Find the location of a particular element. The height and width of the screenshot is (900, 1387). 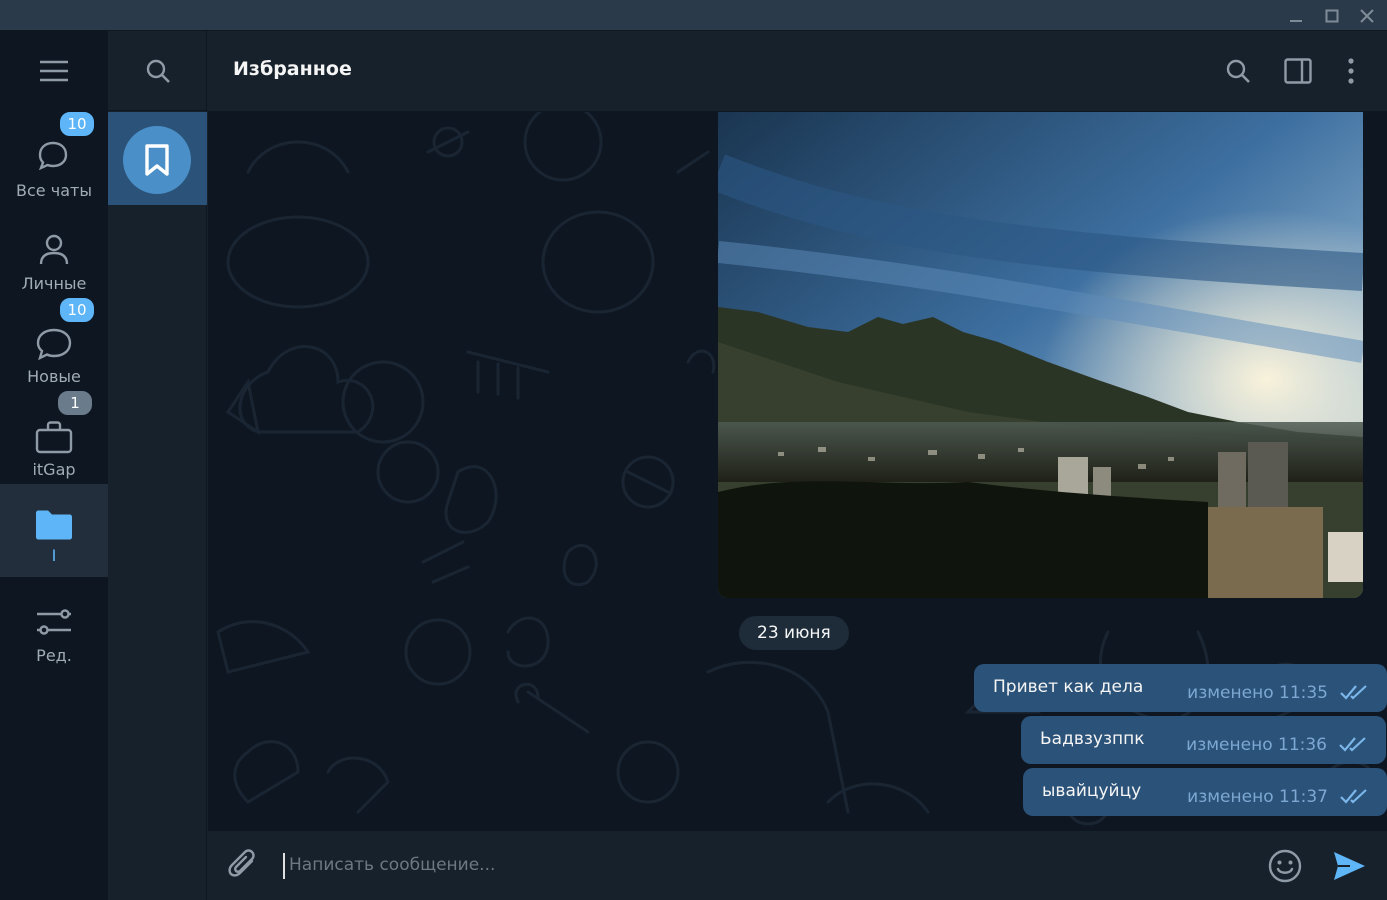

avatar is located at coordinates (157, 160).